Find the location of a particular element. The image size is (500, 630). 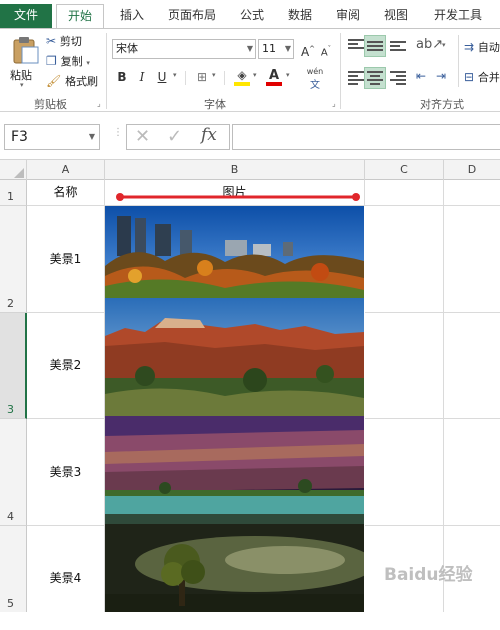

shrink-font-icon: A is located at coordinates (324, 53).